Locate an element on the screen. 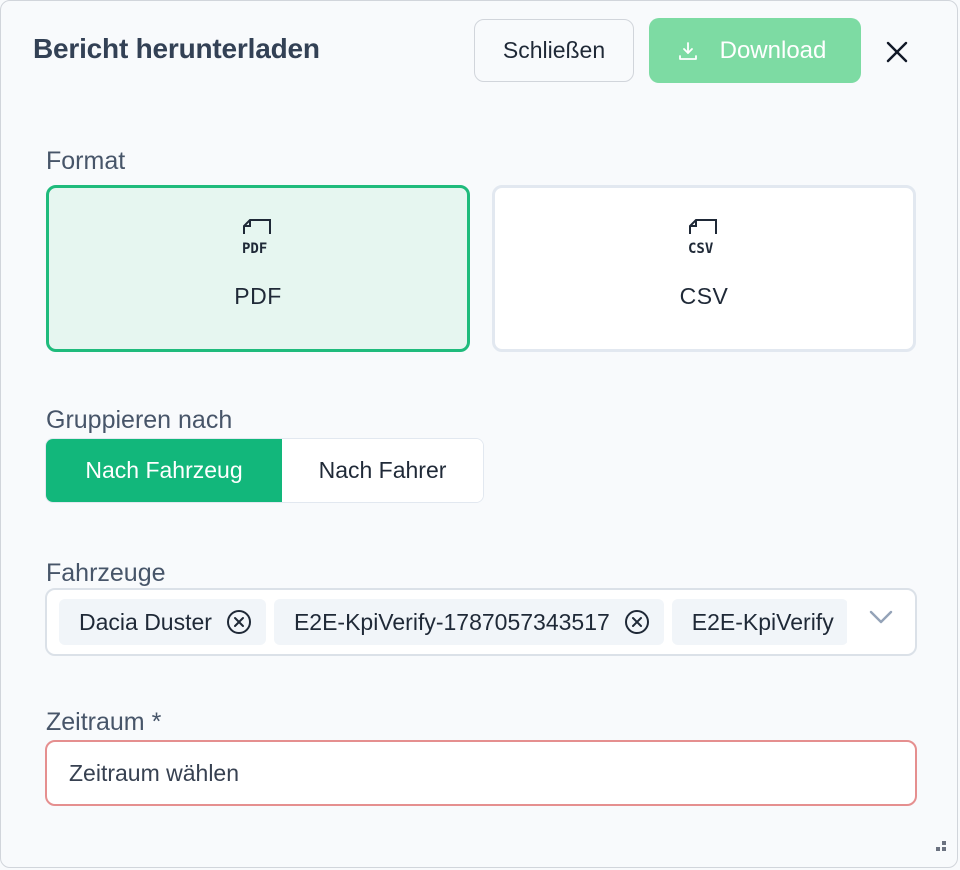  group-by-vehicle-option: Nach Fahrzeug is located at coordinates (164, 470).